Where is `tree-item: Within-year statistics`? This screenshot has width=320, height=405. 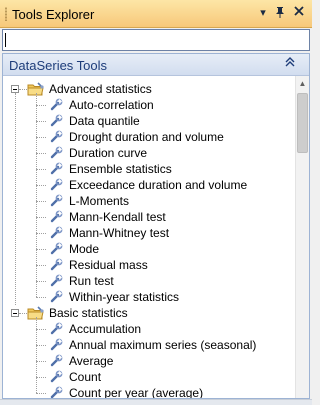
tree-item: Within-year statistics is located at coordinates (148, 297).